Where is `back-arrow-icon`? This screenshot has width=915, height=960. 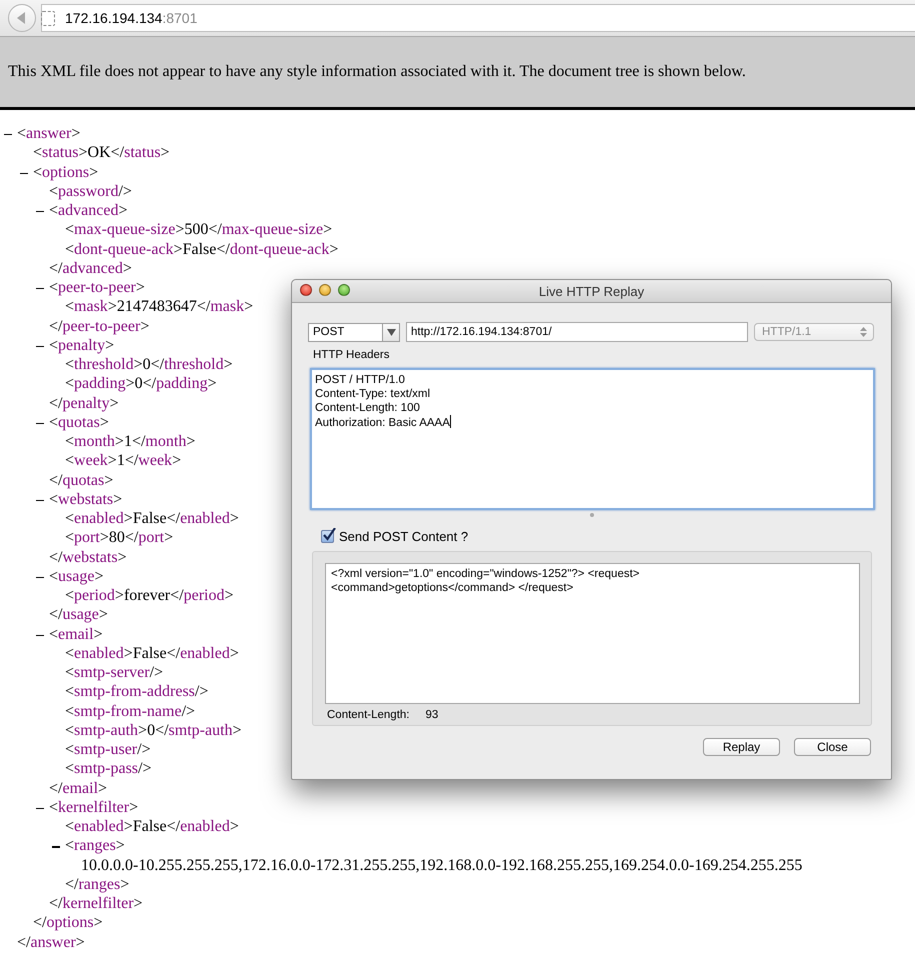
back-arrow-icon is located at coordinates (21, 18).